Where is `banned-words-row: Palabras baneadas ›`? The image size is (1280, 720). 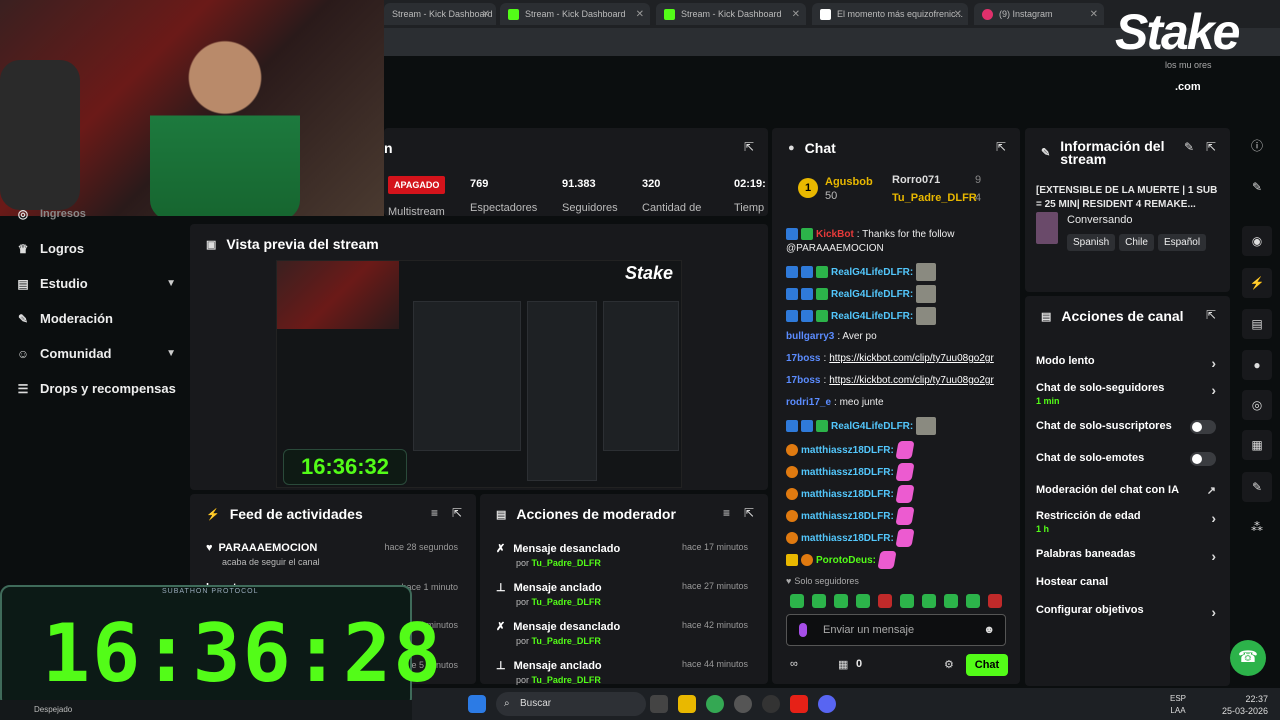 banned-words-row: Palabras baneadas › is located at coordinates (1128, 556).